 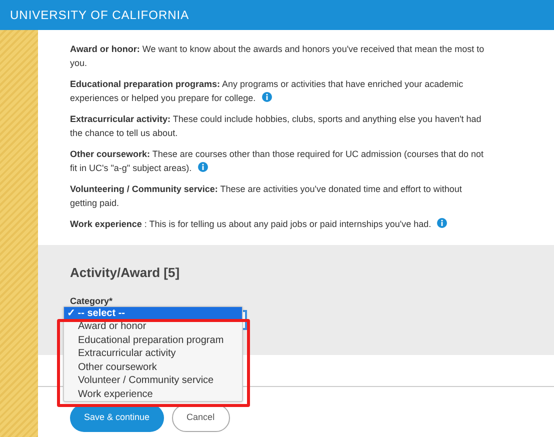 I want to click on section-heading: Activity/Award [5], so click(x=125, y=273).